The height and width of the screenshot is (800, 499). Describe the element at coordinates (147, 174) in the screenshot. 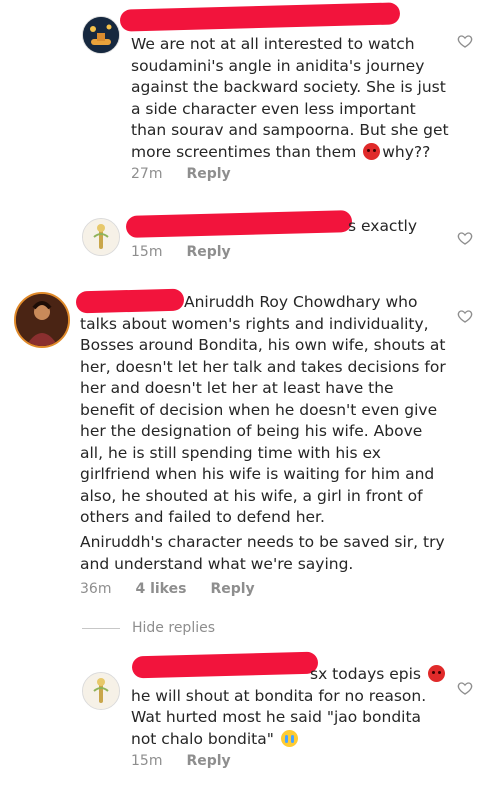

I see `timestamp: 27m` at that location.